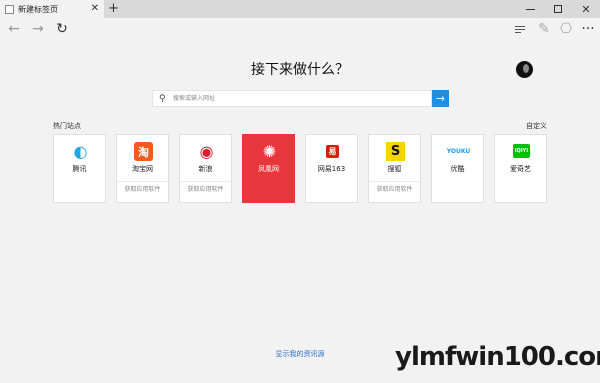 Image resolution: width=600 pixels, height=383 pixels. I want to click on search-go-button: →, so click(440, 98).